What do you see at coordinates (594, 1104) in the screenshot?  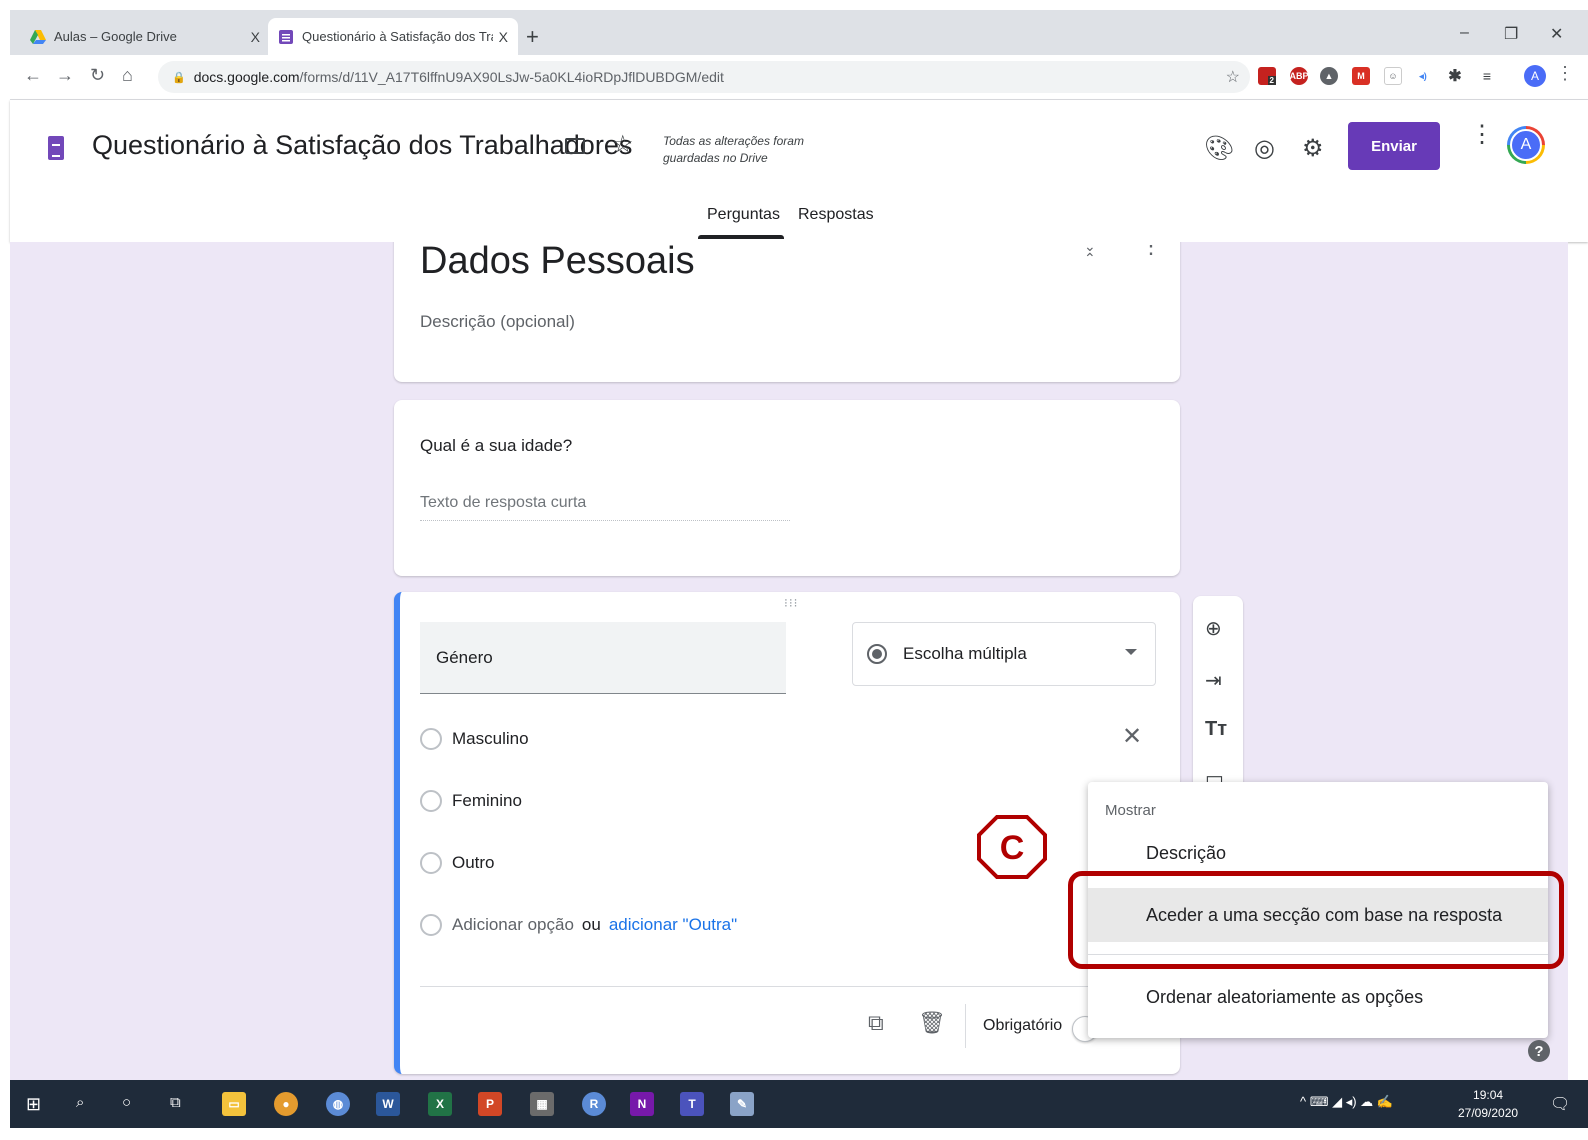 I see `r-app-icon: R` at bounding box center [594, 1104].